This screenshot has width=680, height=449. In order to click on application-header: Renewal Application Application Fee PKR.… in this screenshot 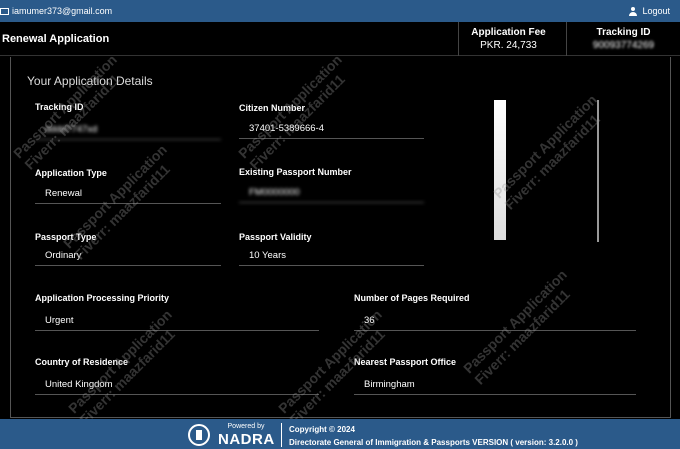, I will do `click(340, 39)`.